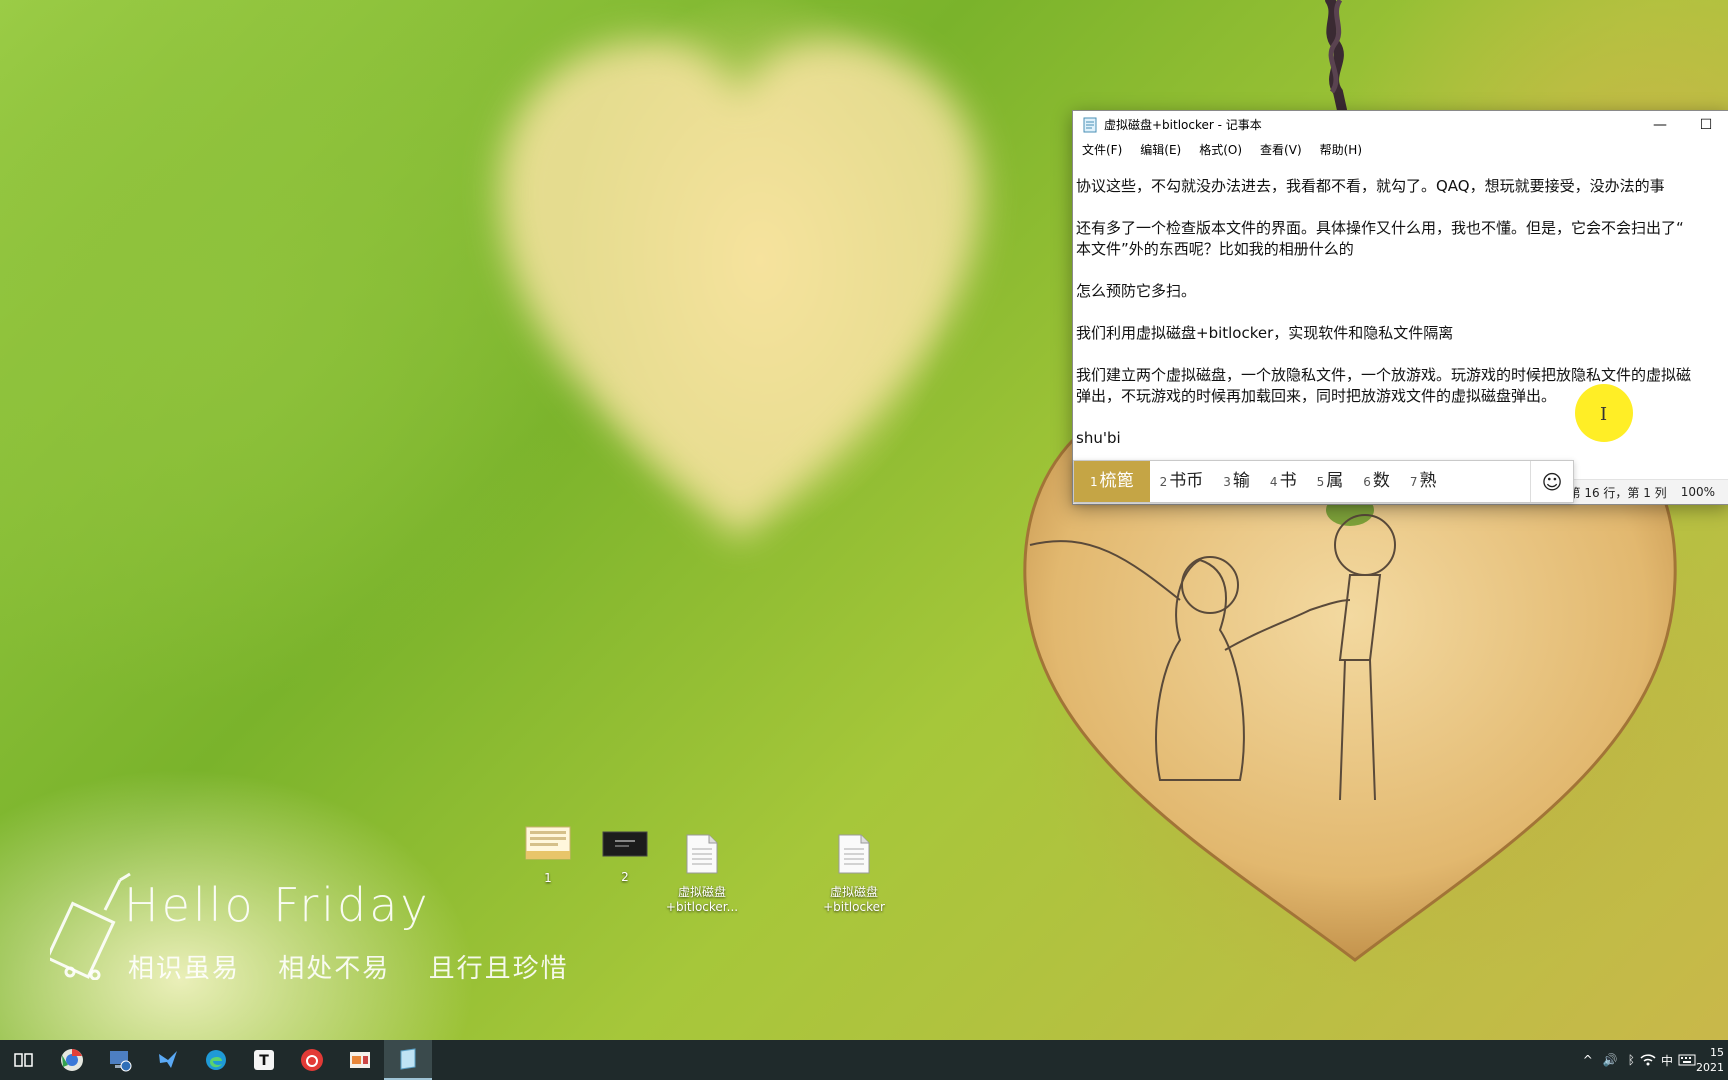  I want to click on menu-edit: 编辑(E), so click(1160, 149).